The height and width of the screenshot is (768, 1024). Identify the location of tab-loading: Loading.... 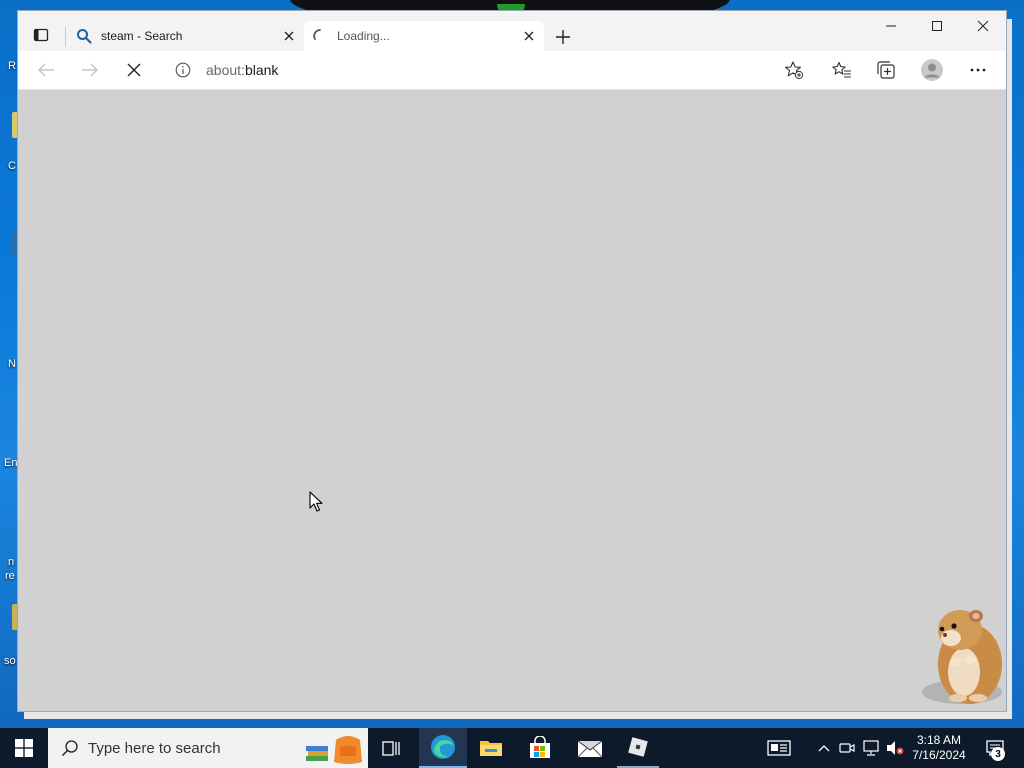
(424, 36).